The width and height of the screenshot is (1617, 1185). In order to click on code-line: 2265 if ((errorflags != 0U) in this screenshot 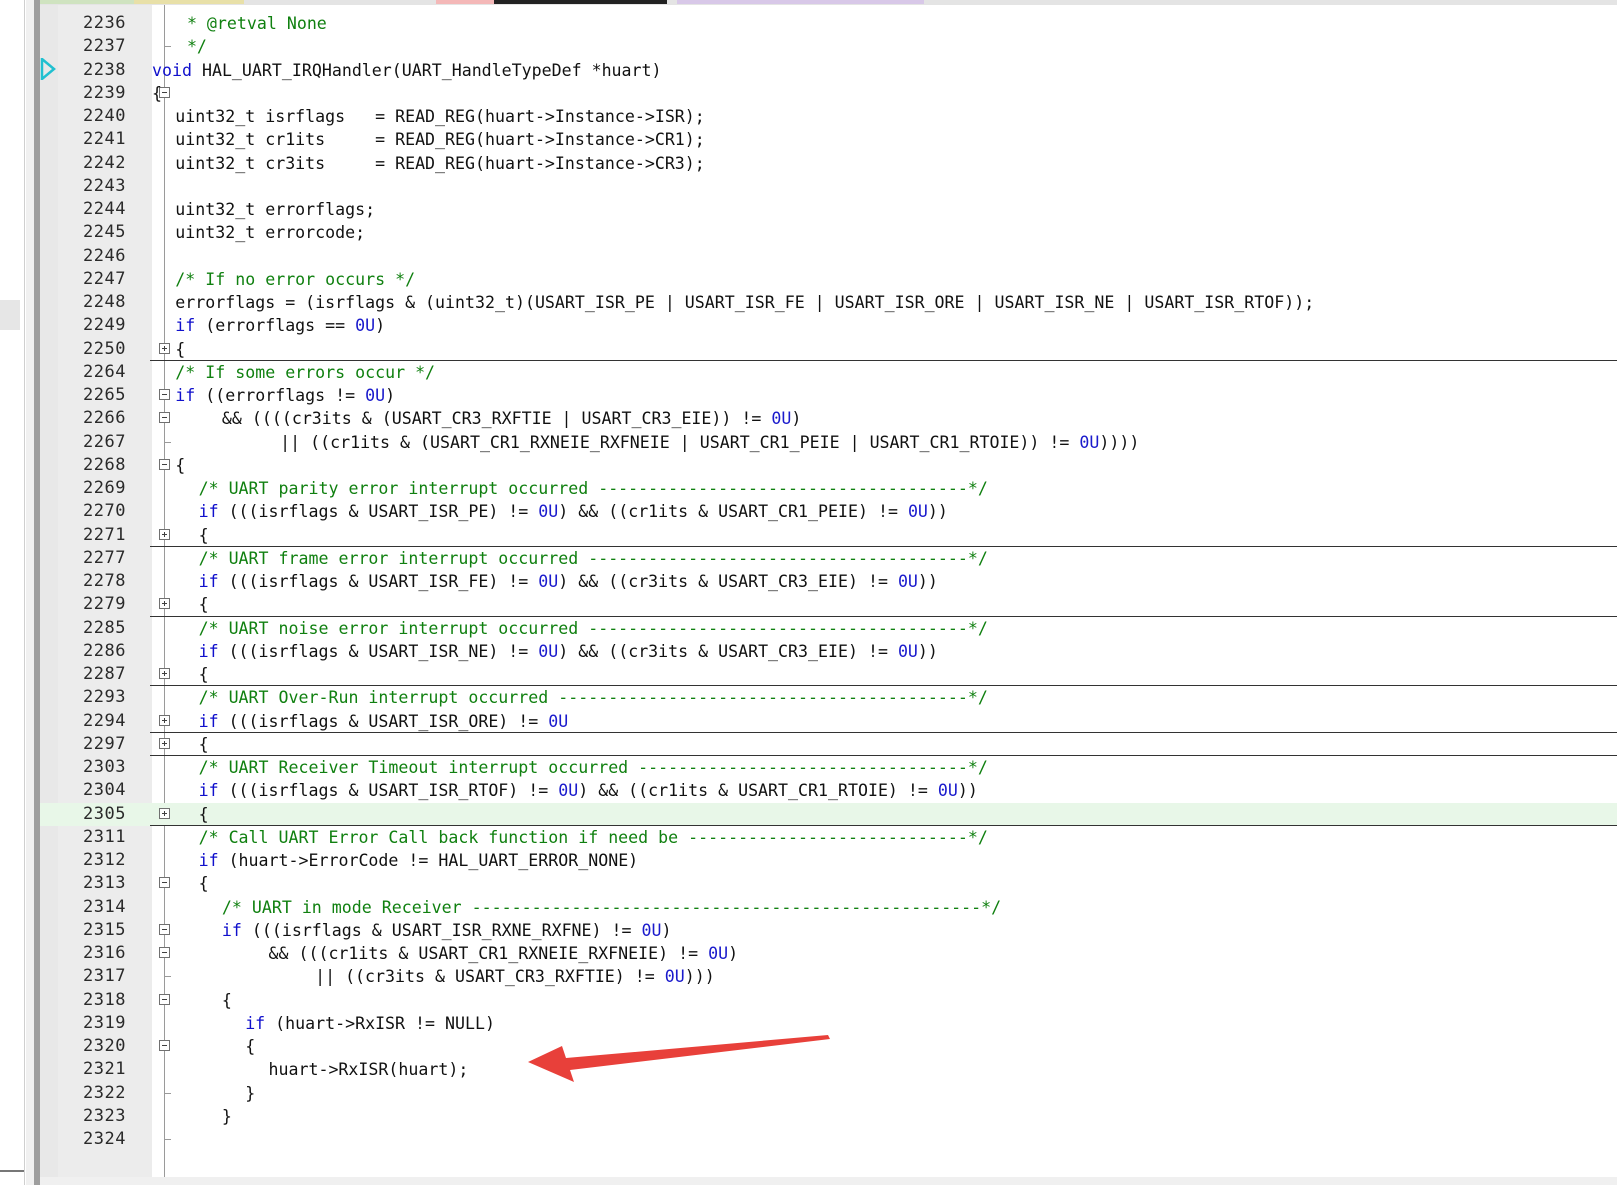, I will do `click(825, 395)`.